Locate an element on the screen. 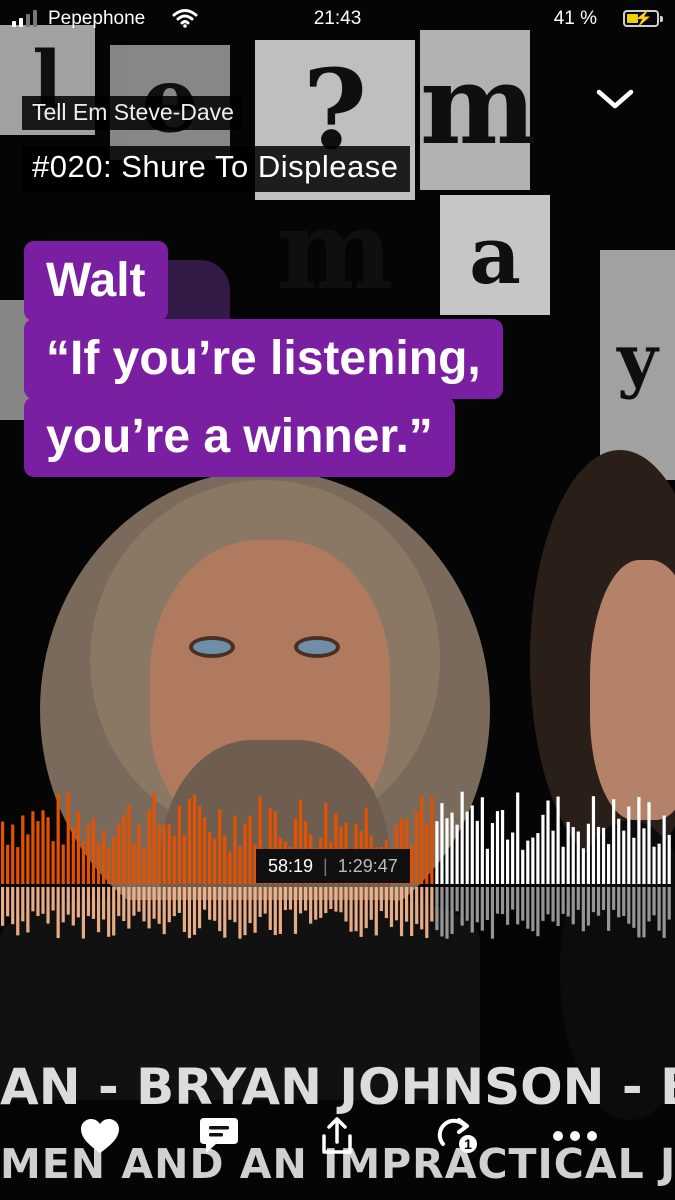 The width and height of the screenshot is (675, 1200). comment-button is located at coordinates (219, 1136).